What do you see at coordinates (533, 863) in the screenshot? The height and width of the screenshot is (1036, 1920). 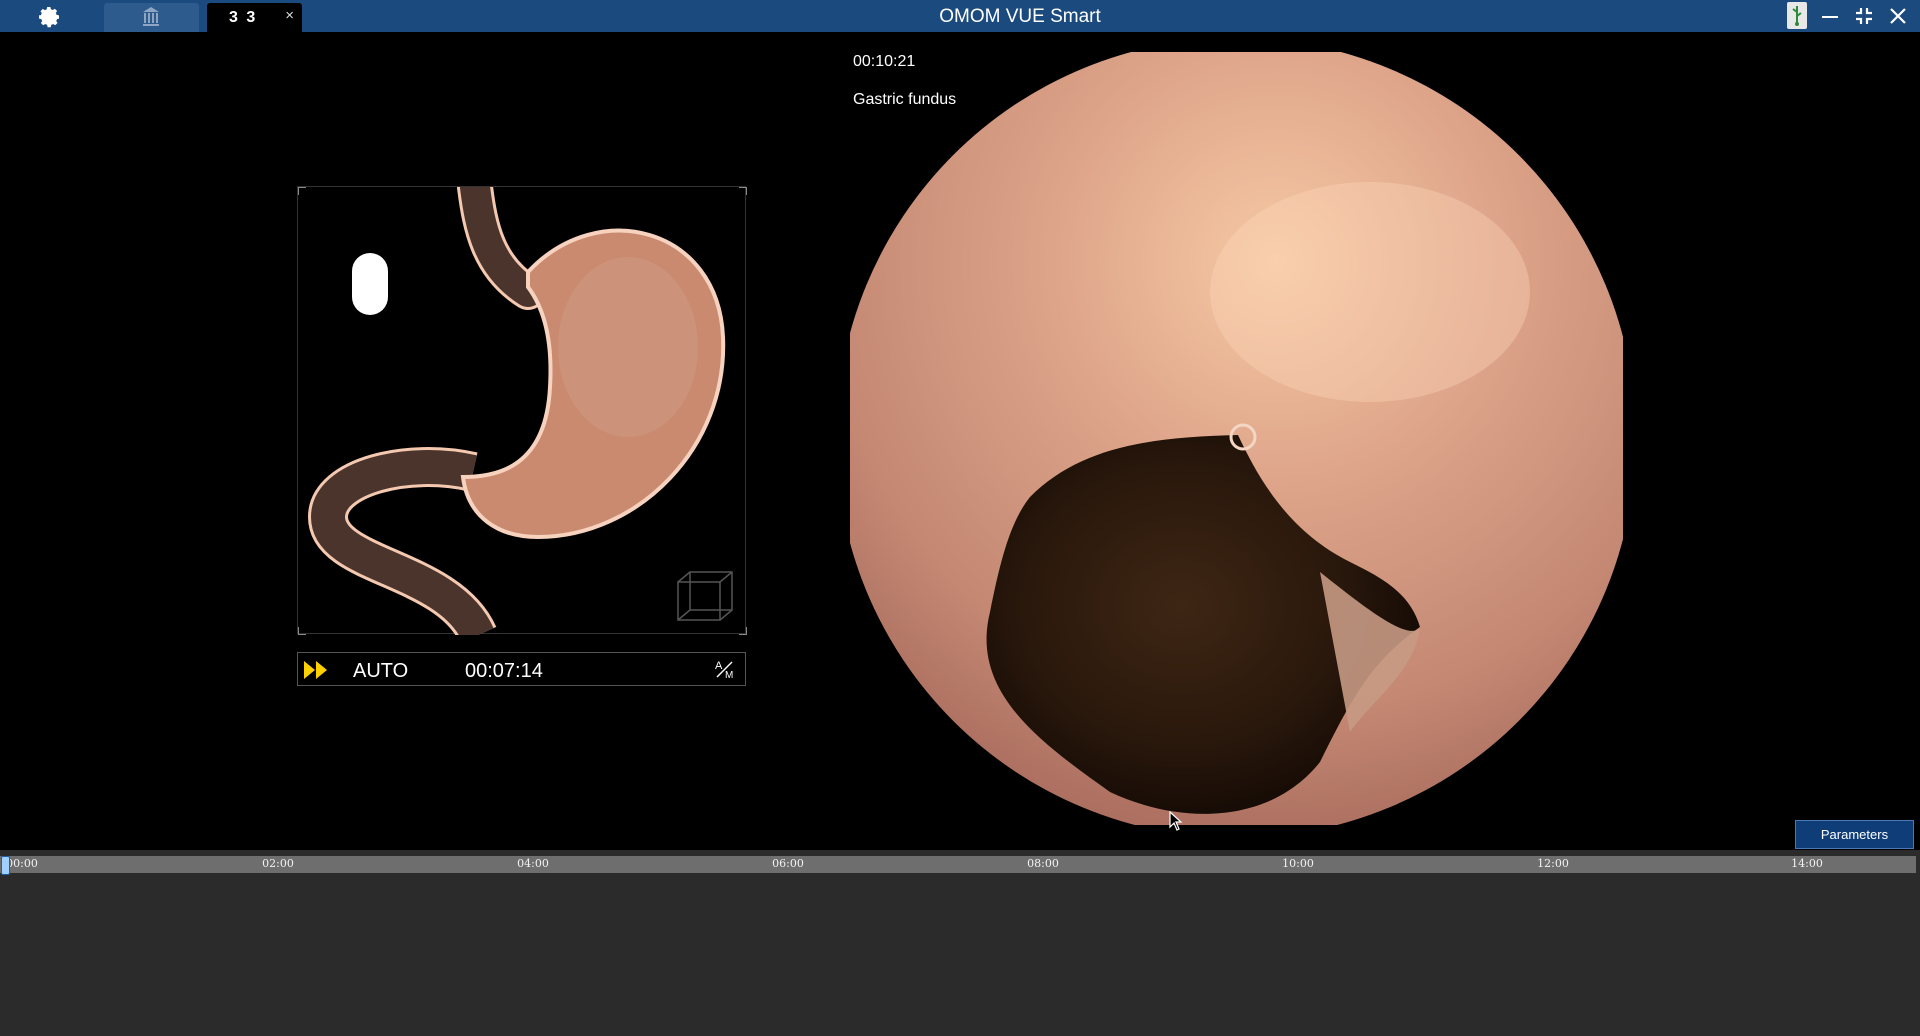 I see `timeline-tick: 04:00` at bounding box center [533, 863].